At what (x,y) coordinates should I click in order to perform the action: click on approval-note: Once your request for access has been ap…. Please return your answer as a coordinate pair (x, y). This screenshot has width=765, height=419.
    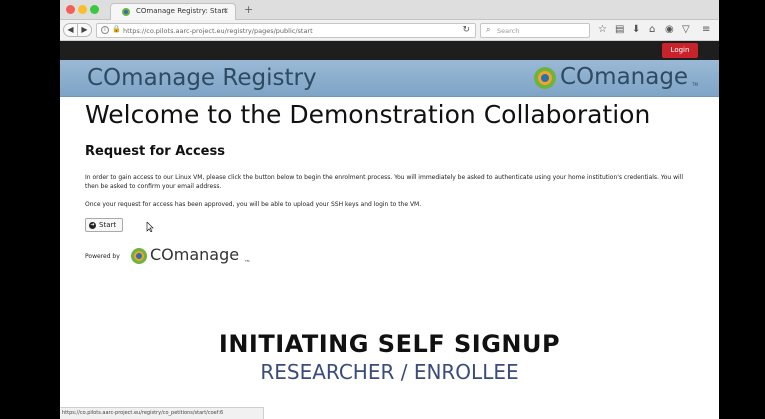
    Looking at the image, I should click on (253, 204).